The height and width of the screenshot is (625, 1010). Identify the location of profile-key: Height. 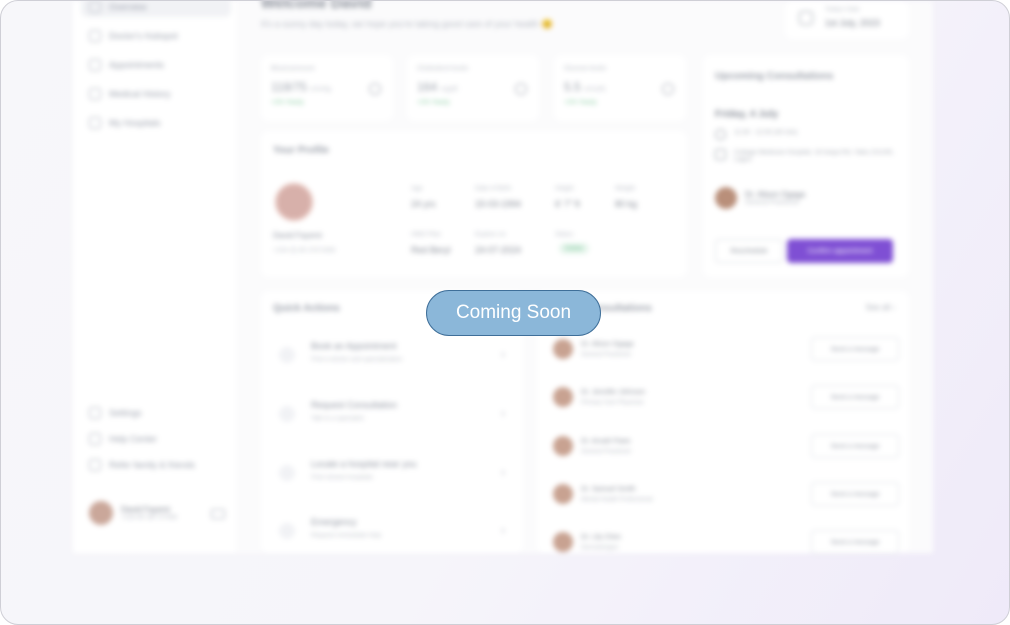
(564, 188).